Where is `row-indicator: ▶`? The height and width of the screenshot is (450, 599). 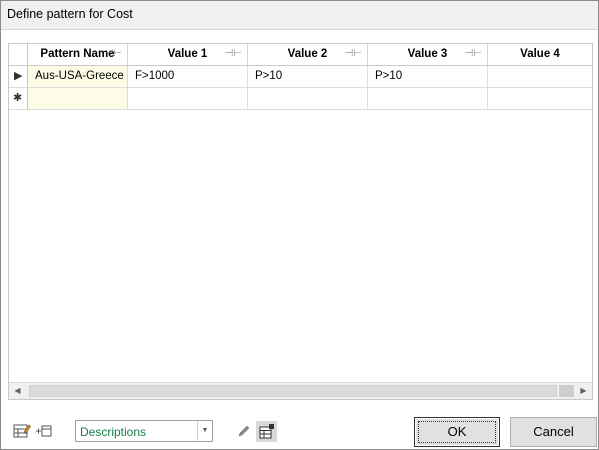
row-indicator: ▶ is located at coordinates (18, 77).